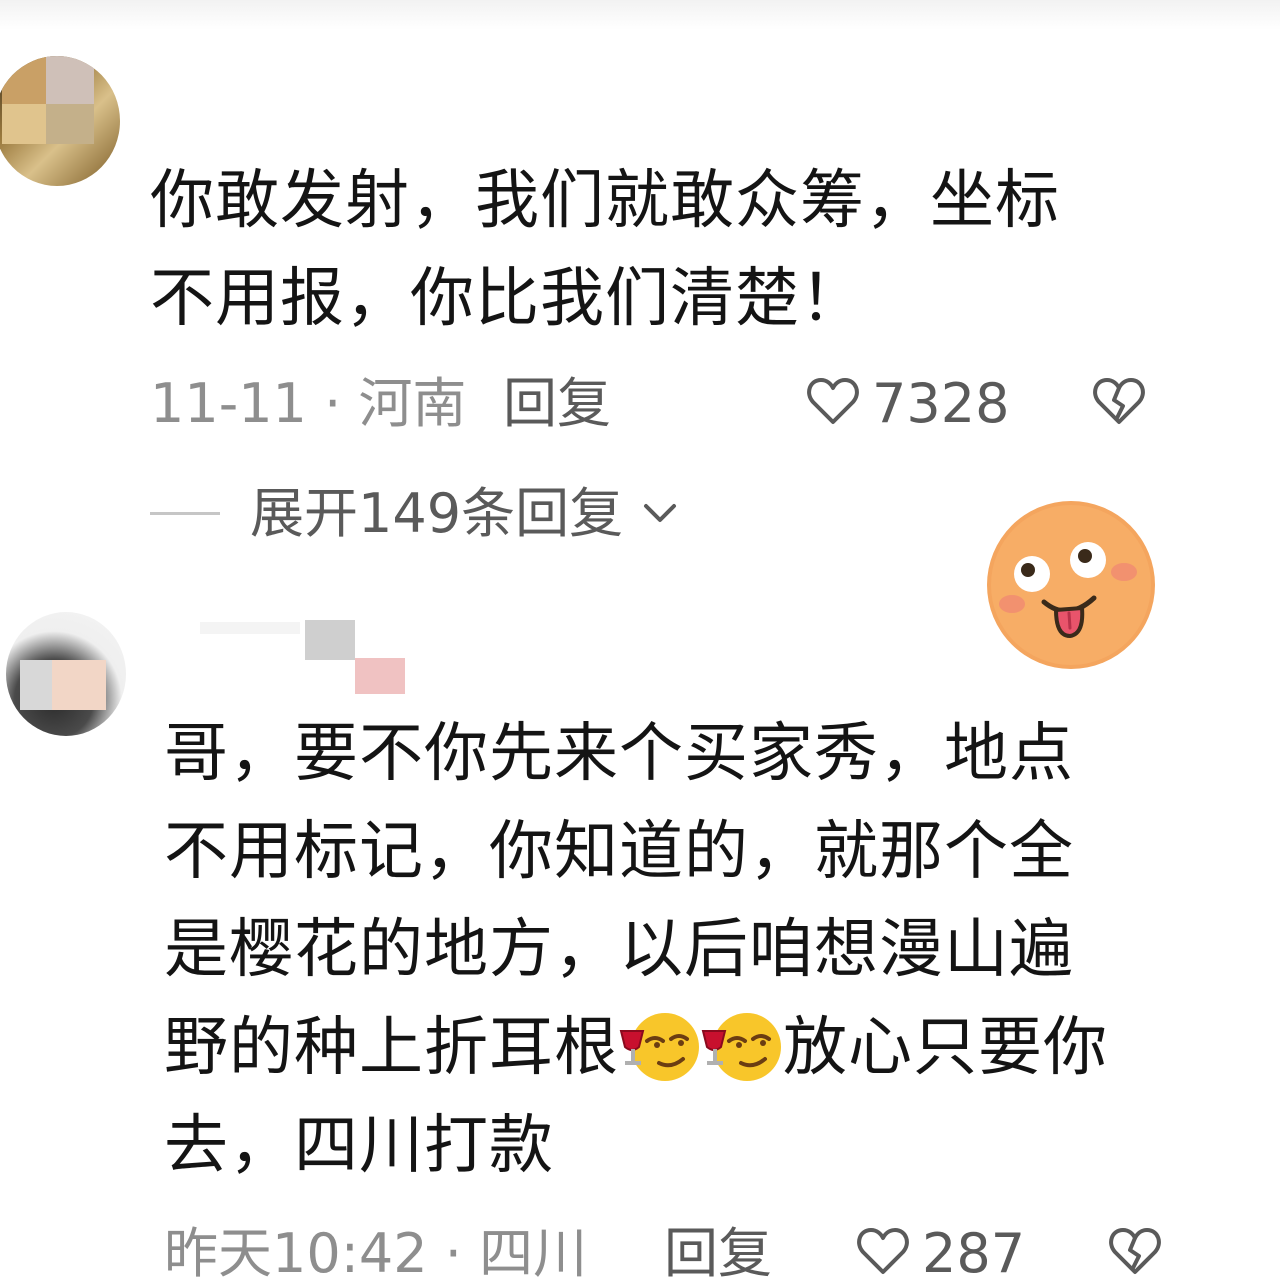  Describe the element at coordinates (640, 15) in the screenshot. I see `previous-comment-edge` at that location.